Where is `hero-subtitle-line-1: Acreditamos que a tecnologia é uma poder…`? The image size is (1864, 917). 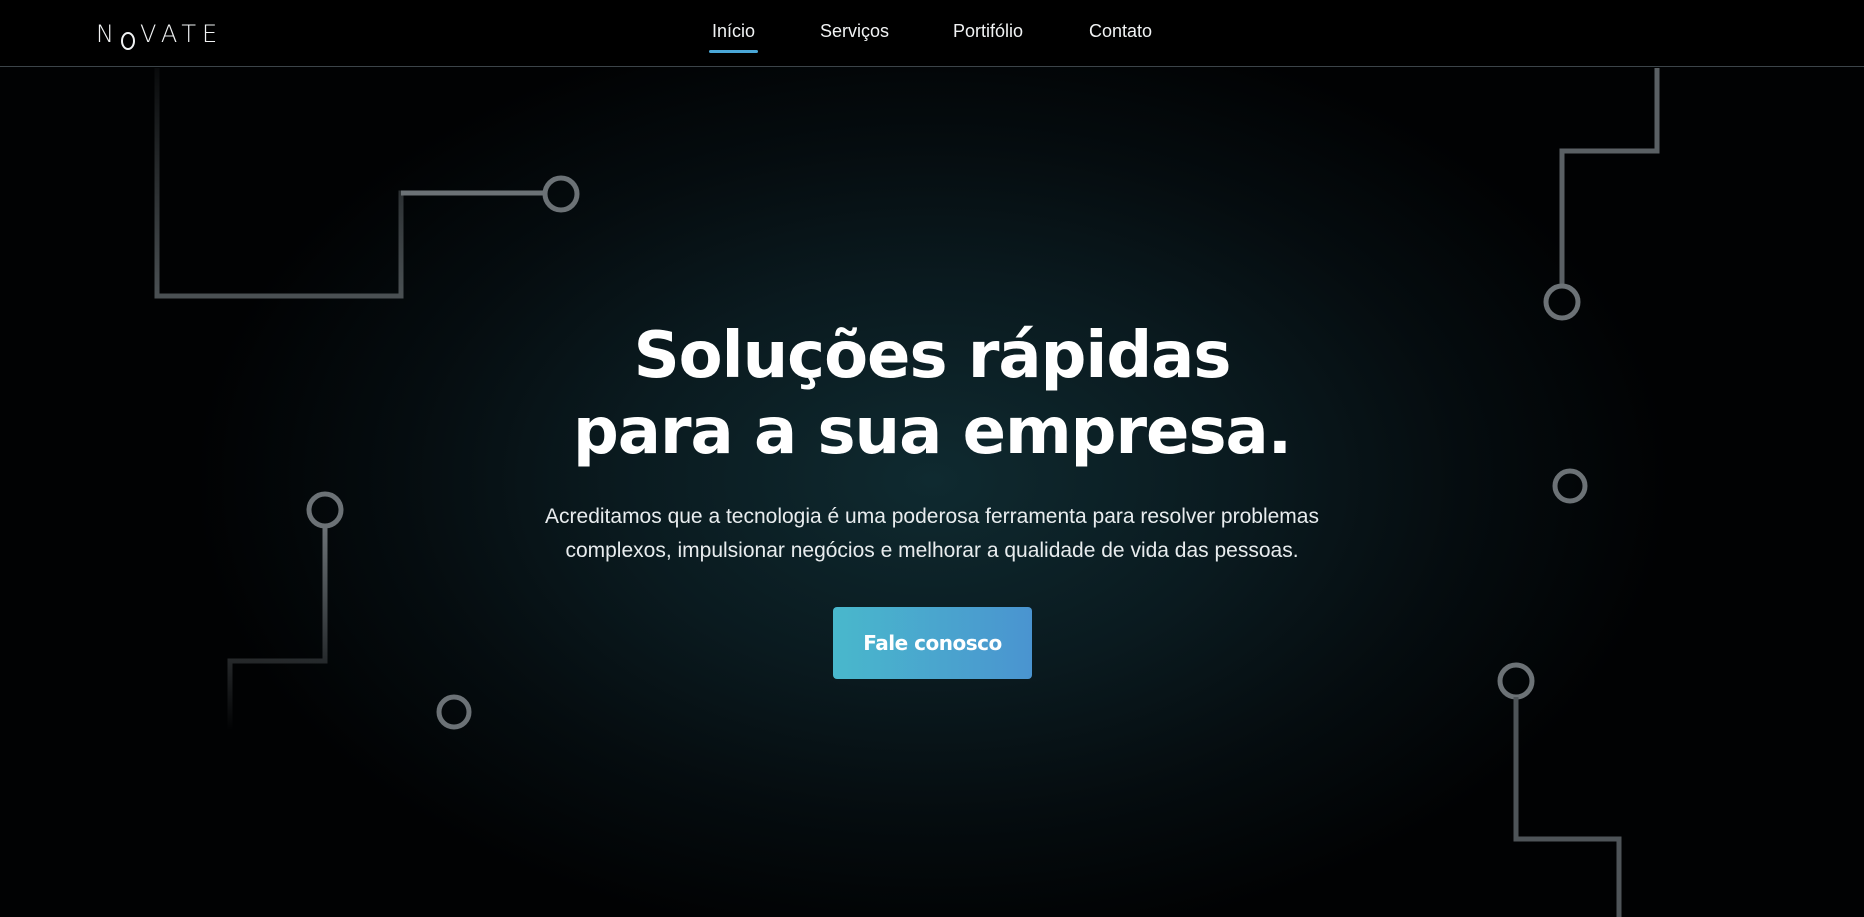
hero-subtitle-line-1: Acreditamos que a tecnologia é uma poder… is located at coordinates (932, 516).